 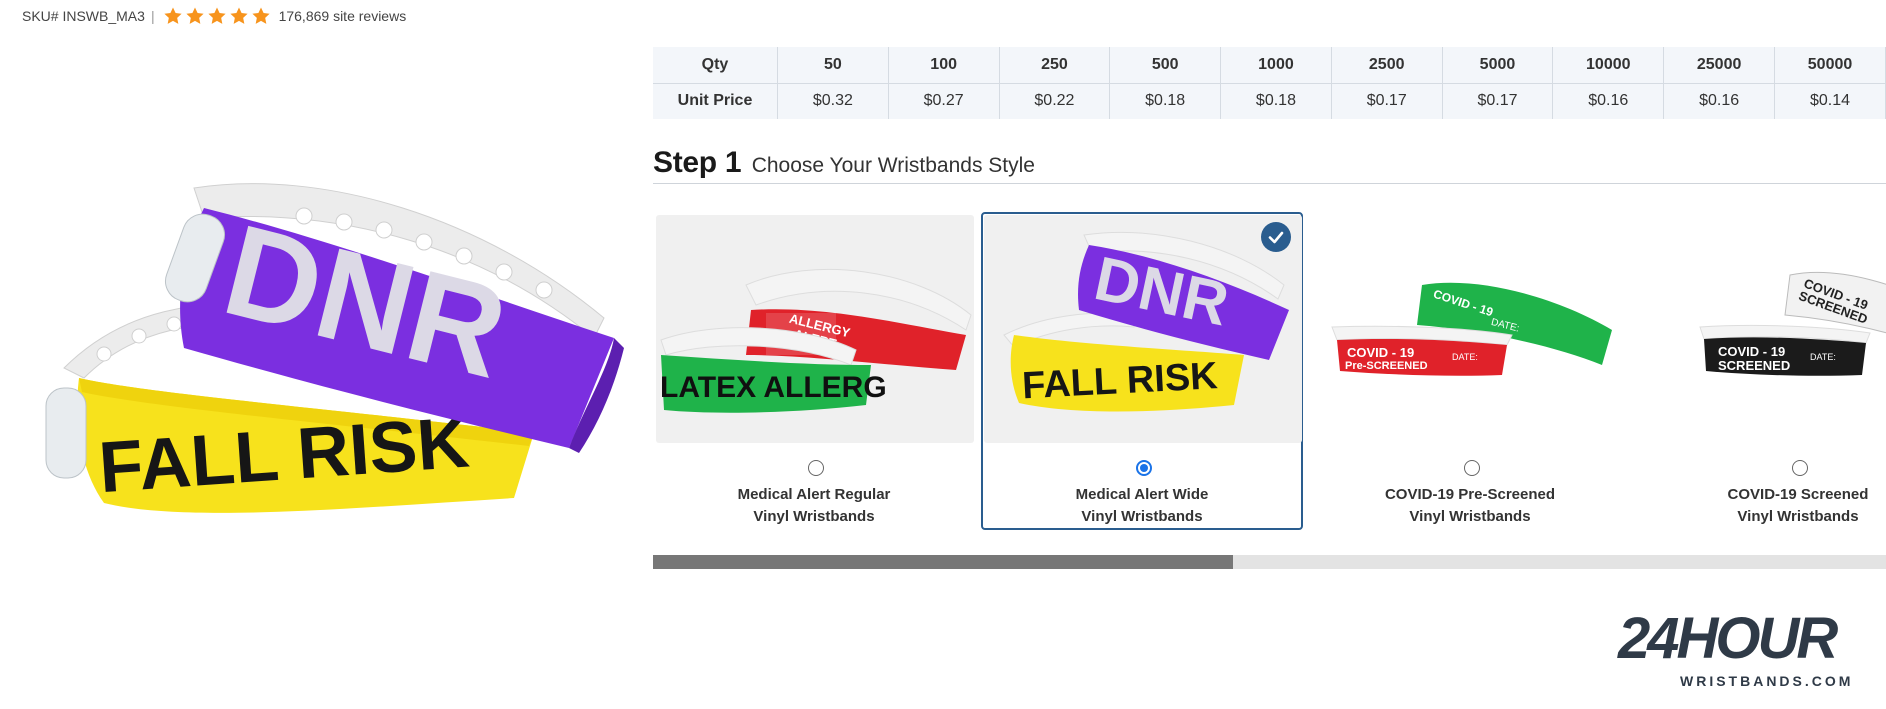 What do you see at coordinates (814, 506) in the screenshot?
I see `option-label: Medical Alert Regular Vinyl Wristbands` at bounding box center [814, 506].